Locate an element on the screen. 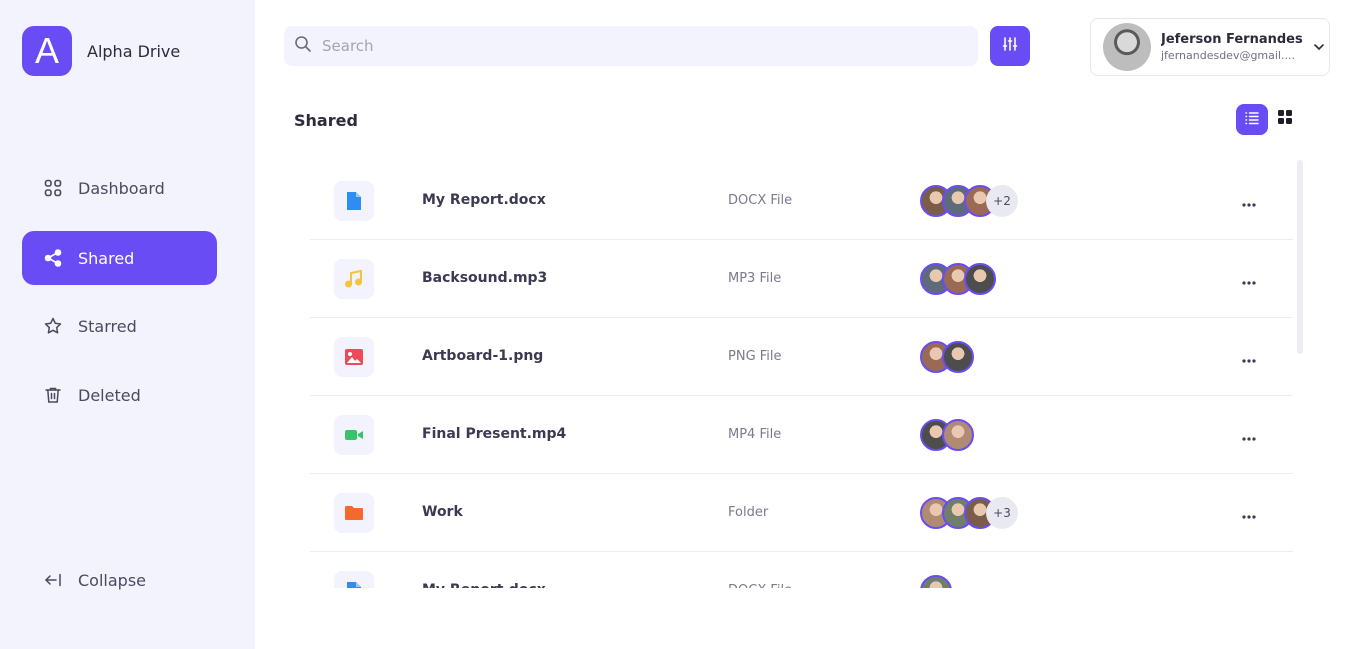 This screenshot has height=649, width=1356. file-name: Work is located at coordinates (442, 512).